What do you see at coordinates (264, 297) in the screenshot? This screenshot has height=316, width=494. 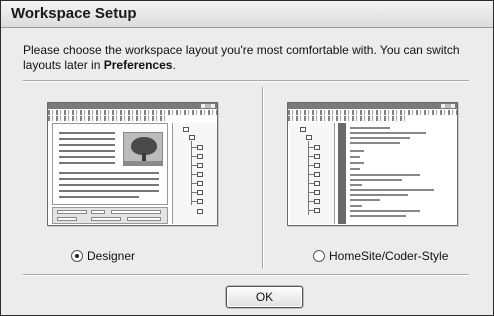 I see `ok-button: OK` at bounding box center [264, 297].